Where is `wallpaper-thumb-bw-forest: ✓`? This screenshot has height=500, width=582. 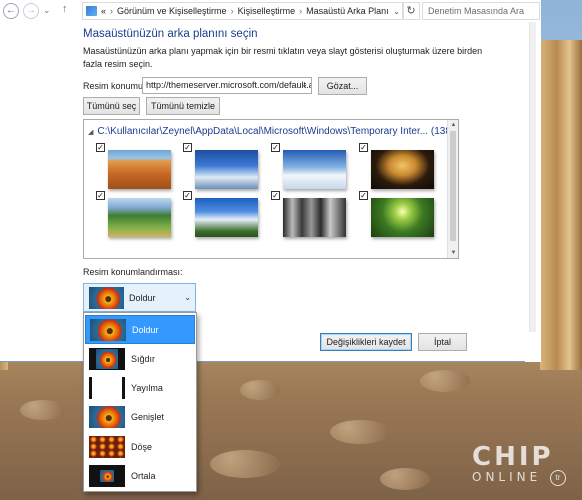
wallpaper-thumb-bw-forest: ✓ is located at coordinates (308, 216).